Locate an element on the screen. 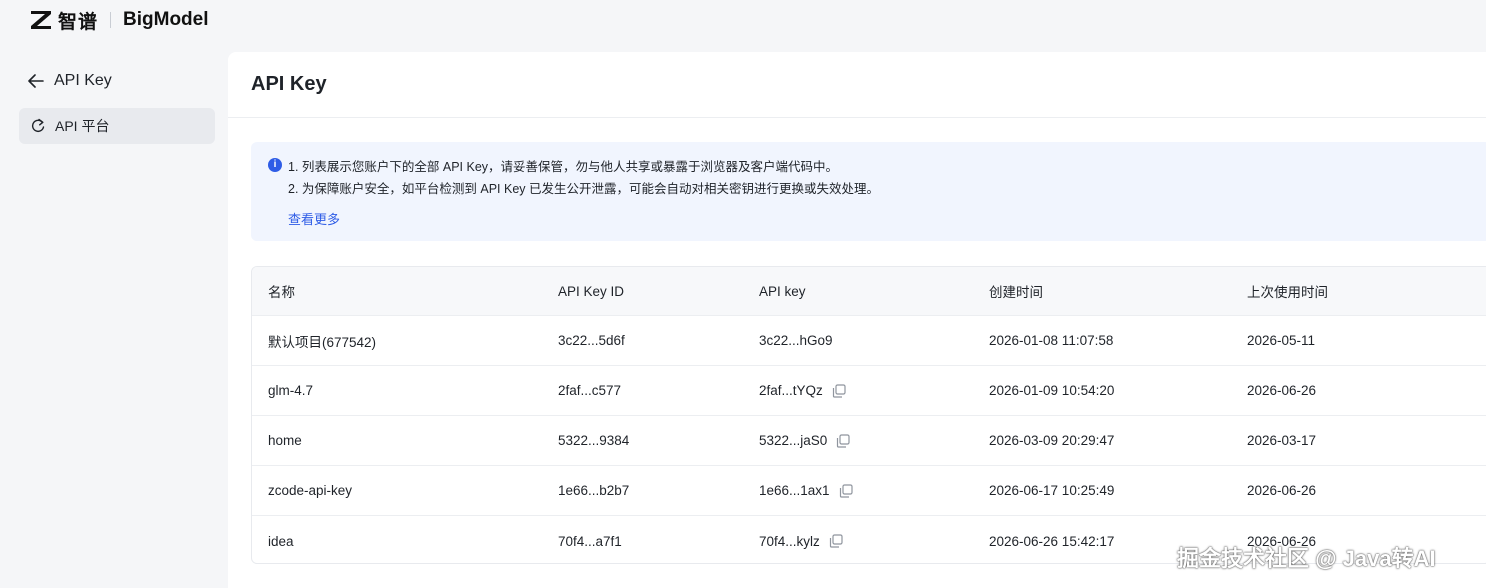 This screenshot has width=1486, height=588. brand-divider is located at coordinates (111, 20).